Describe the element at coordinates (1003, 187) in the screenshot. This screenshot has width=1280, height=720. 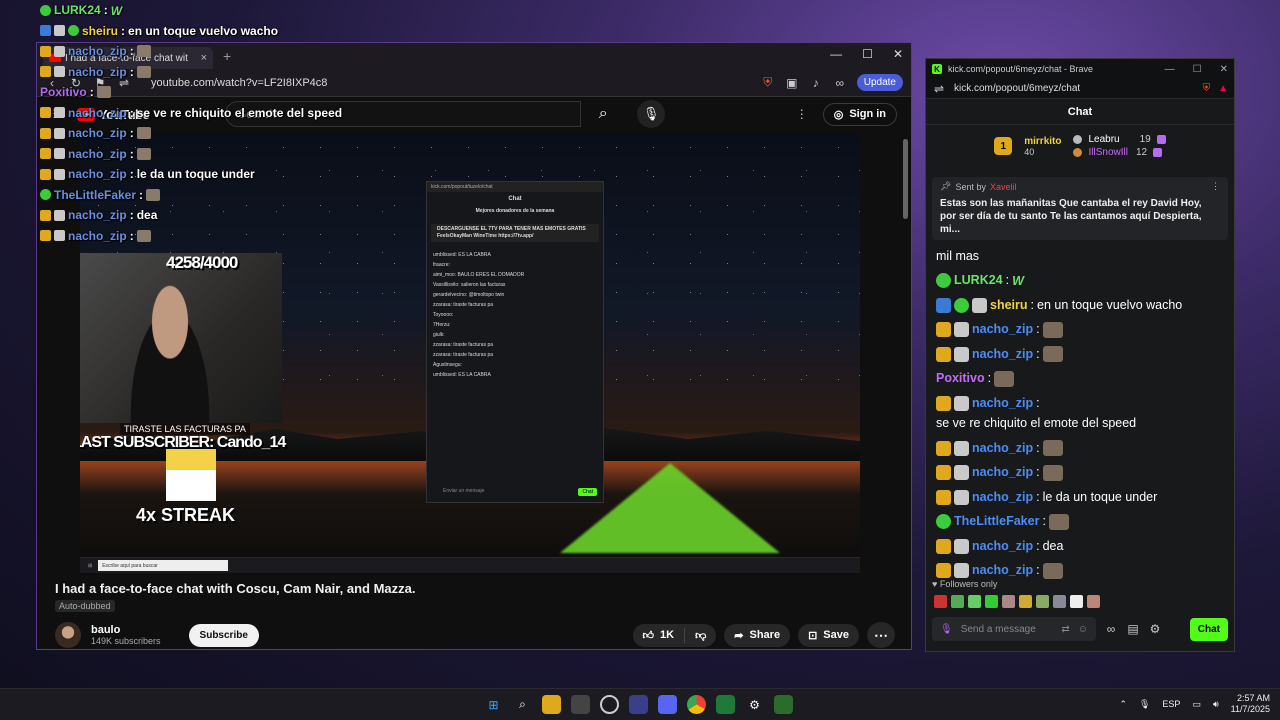
I see `pinned-author: Xavelil` at that location.